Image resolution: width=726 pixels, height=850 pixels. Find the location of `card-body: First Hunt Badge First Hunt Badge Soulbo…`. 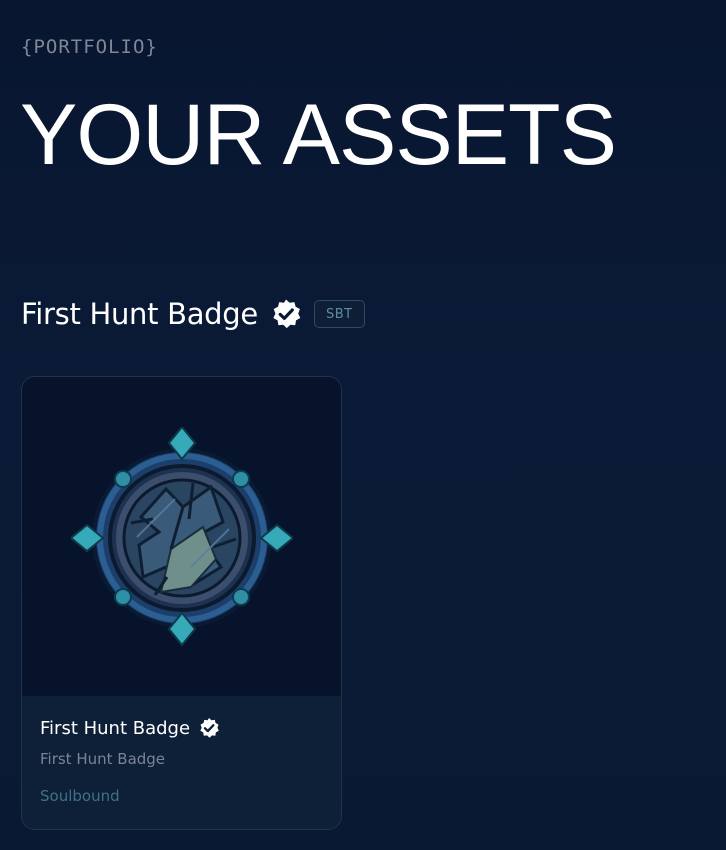

card-body: First Hunt Badge First Hunt Badge Soulbo… is located at coordinates (181, 750).